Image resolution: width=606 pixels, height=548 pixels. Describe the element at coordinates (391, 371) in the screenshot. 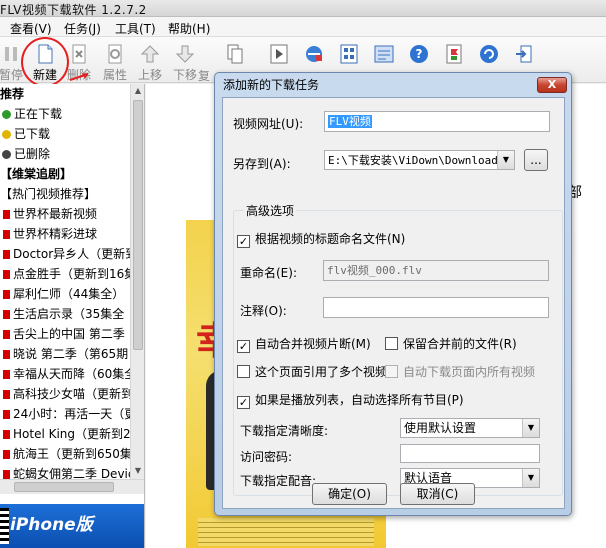

I see `checkbox-disabled-icon` at that location.